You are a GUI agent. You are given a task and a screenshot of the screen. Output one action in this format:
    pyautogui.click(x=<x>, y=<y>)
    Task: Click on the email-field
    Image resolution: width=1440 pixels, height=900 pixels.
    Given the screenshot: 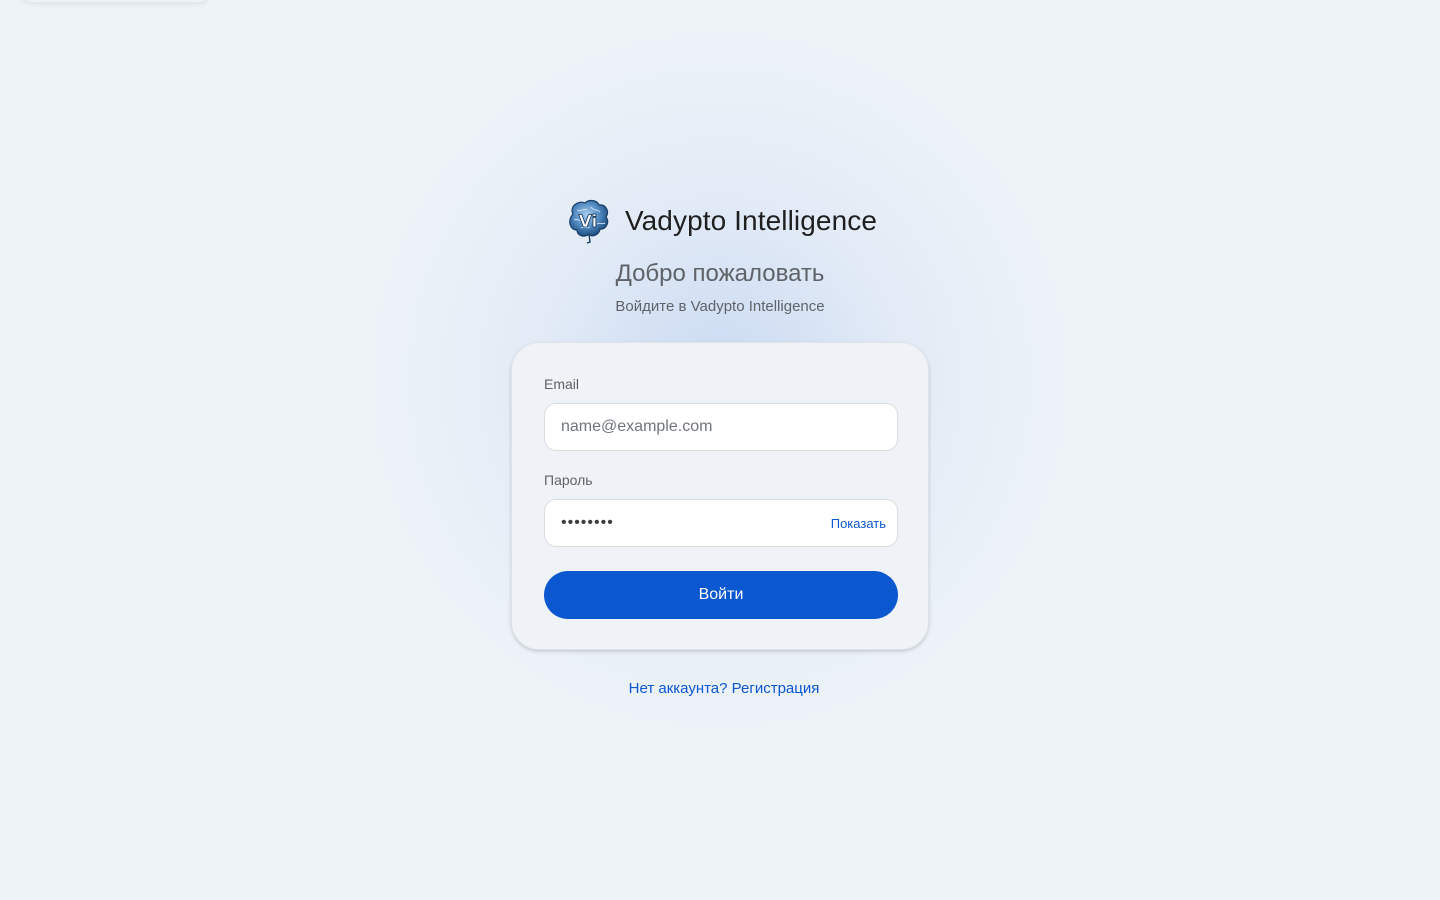 What is the action you would take?
    pyautogui.click(x=721, y=427)
    